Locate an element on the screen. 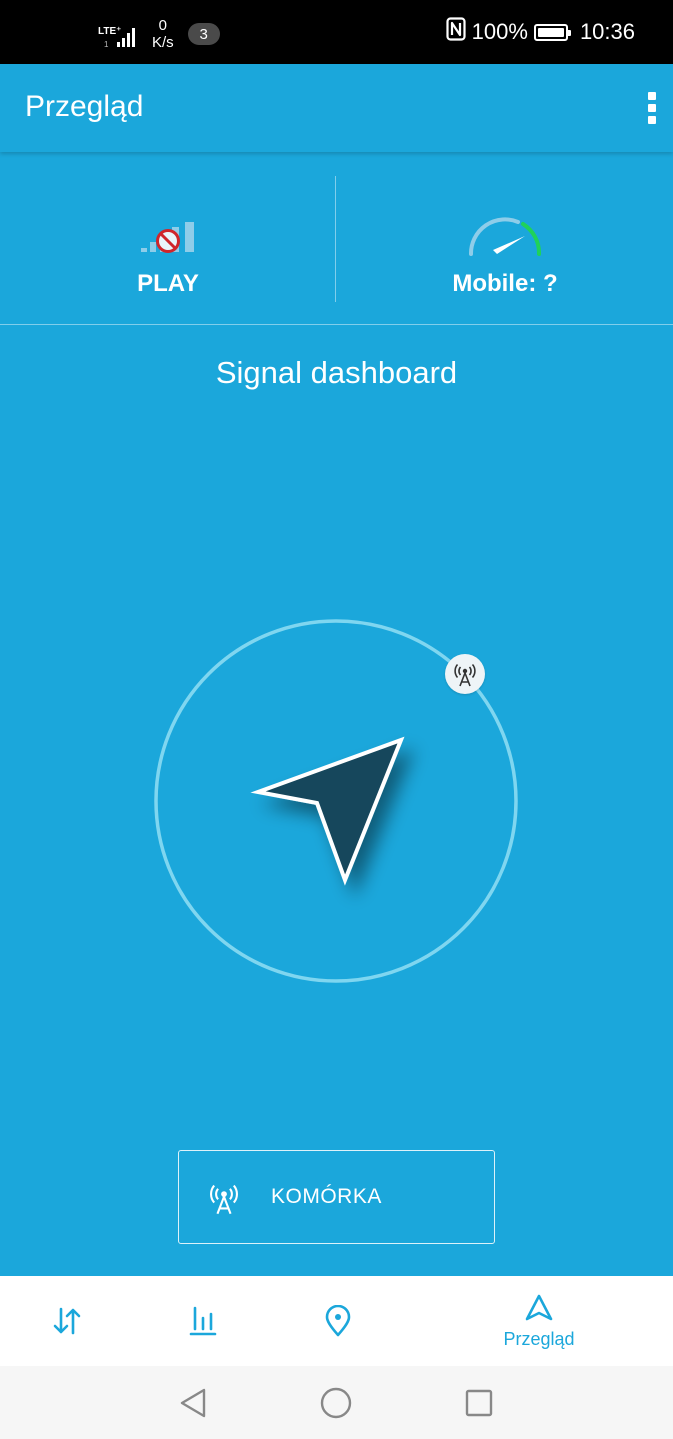 This screenshot has height=1439, width=673. status-left: LTE⁺ 1 0 K/s 3 is located at coordinates (158, 34).